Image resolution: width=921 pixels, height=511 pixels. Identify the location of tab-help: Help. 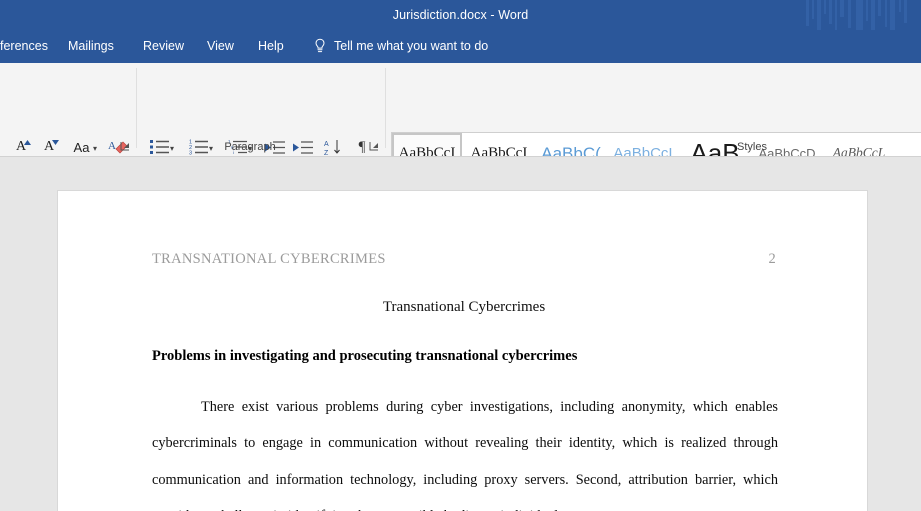
(271, 46).